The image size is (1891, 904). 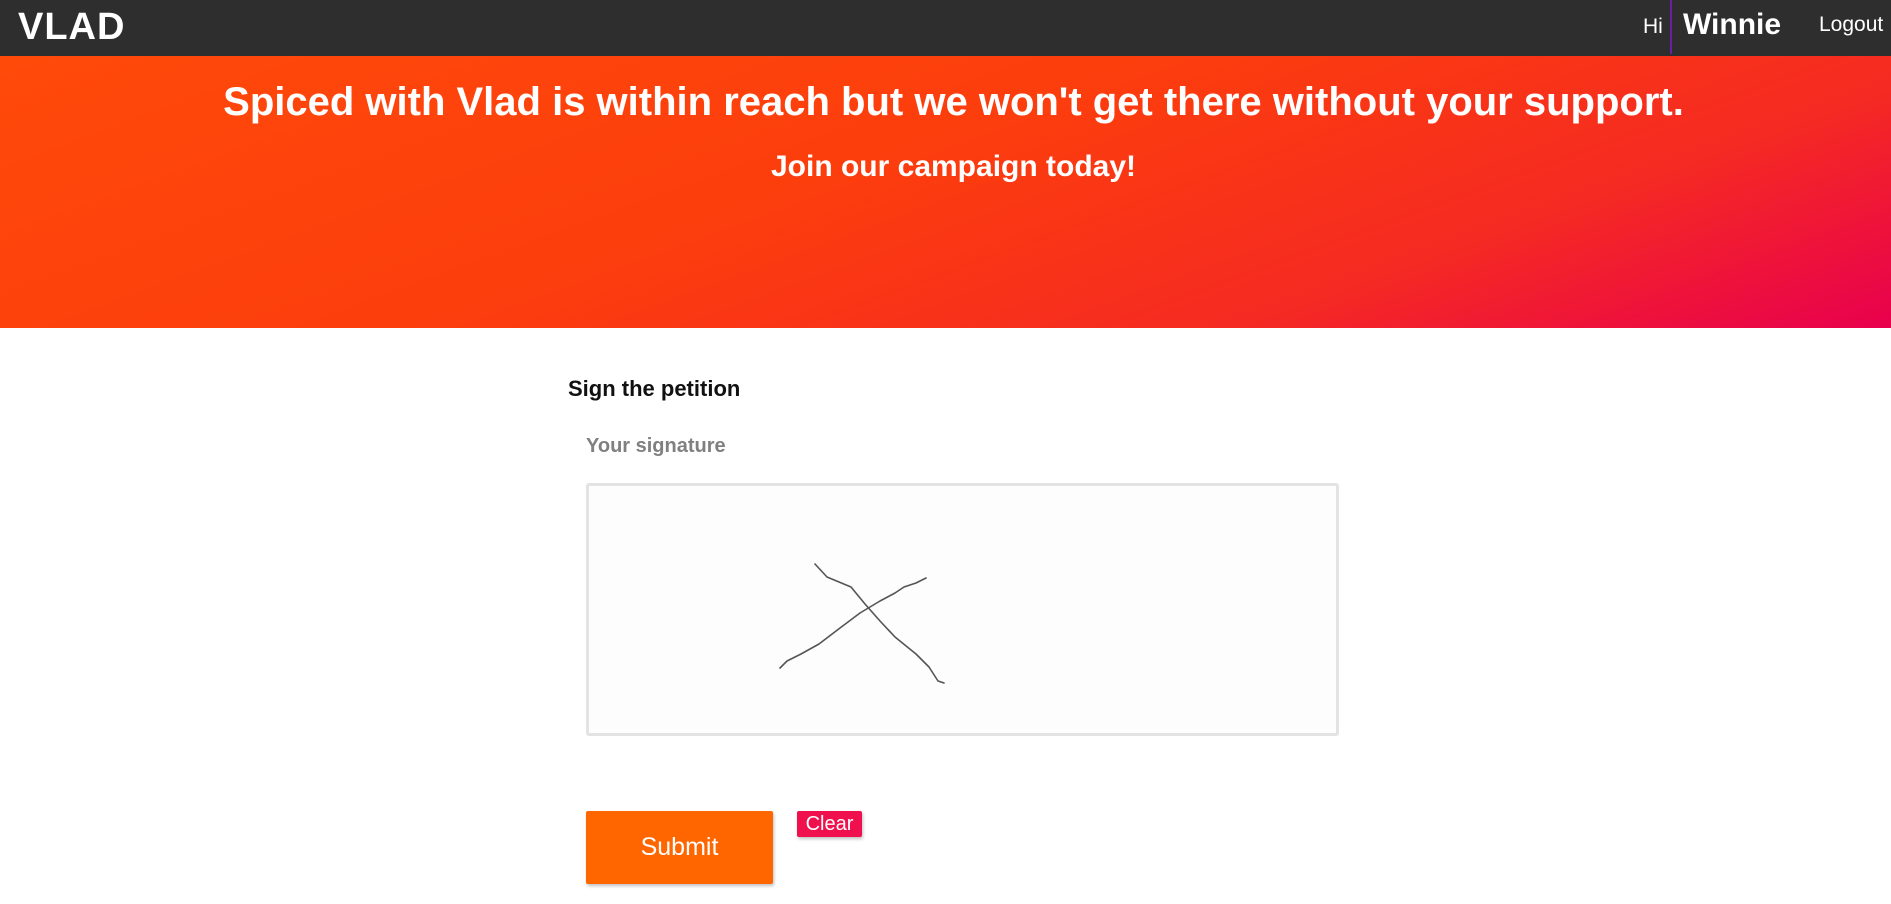 What do you see at coordinates (654, 388) in the screenshot?
I see `petition-heading: Sign the petition` at bounding box center [654, 388].